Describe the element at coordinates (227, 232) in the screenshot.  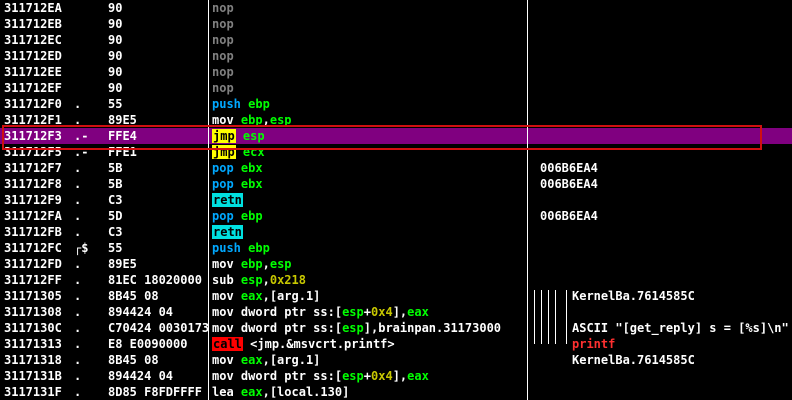
I see `row-mnemonic: retn` at that location.